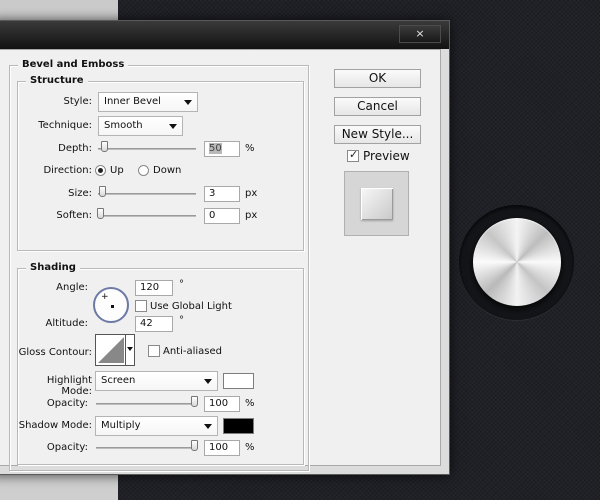  Describe the element at coordinates (125, 350) in the screenshot. I see `contour-divider` at that location.